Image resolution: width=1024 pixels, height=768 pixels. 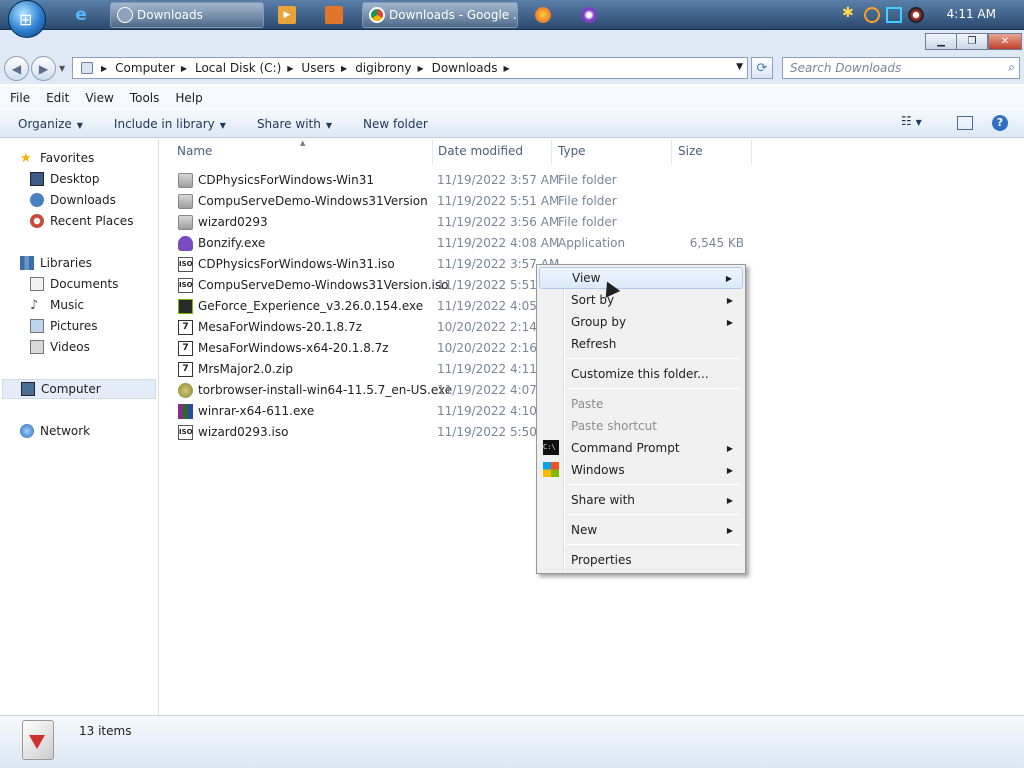 What do you see at coordinates (287, 15) in the screenshot?
I see `media-player-icon: ▶` at bounding box center [287, 15].